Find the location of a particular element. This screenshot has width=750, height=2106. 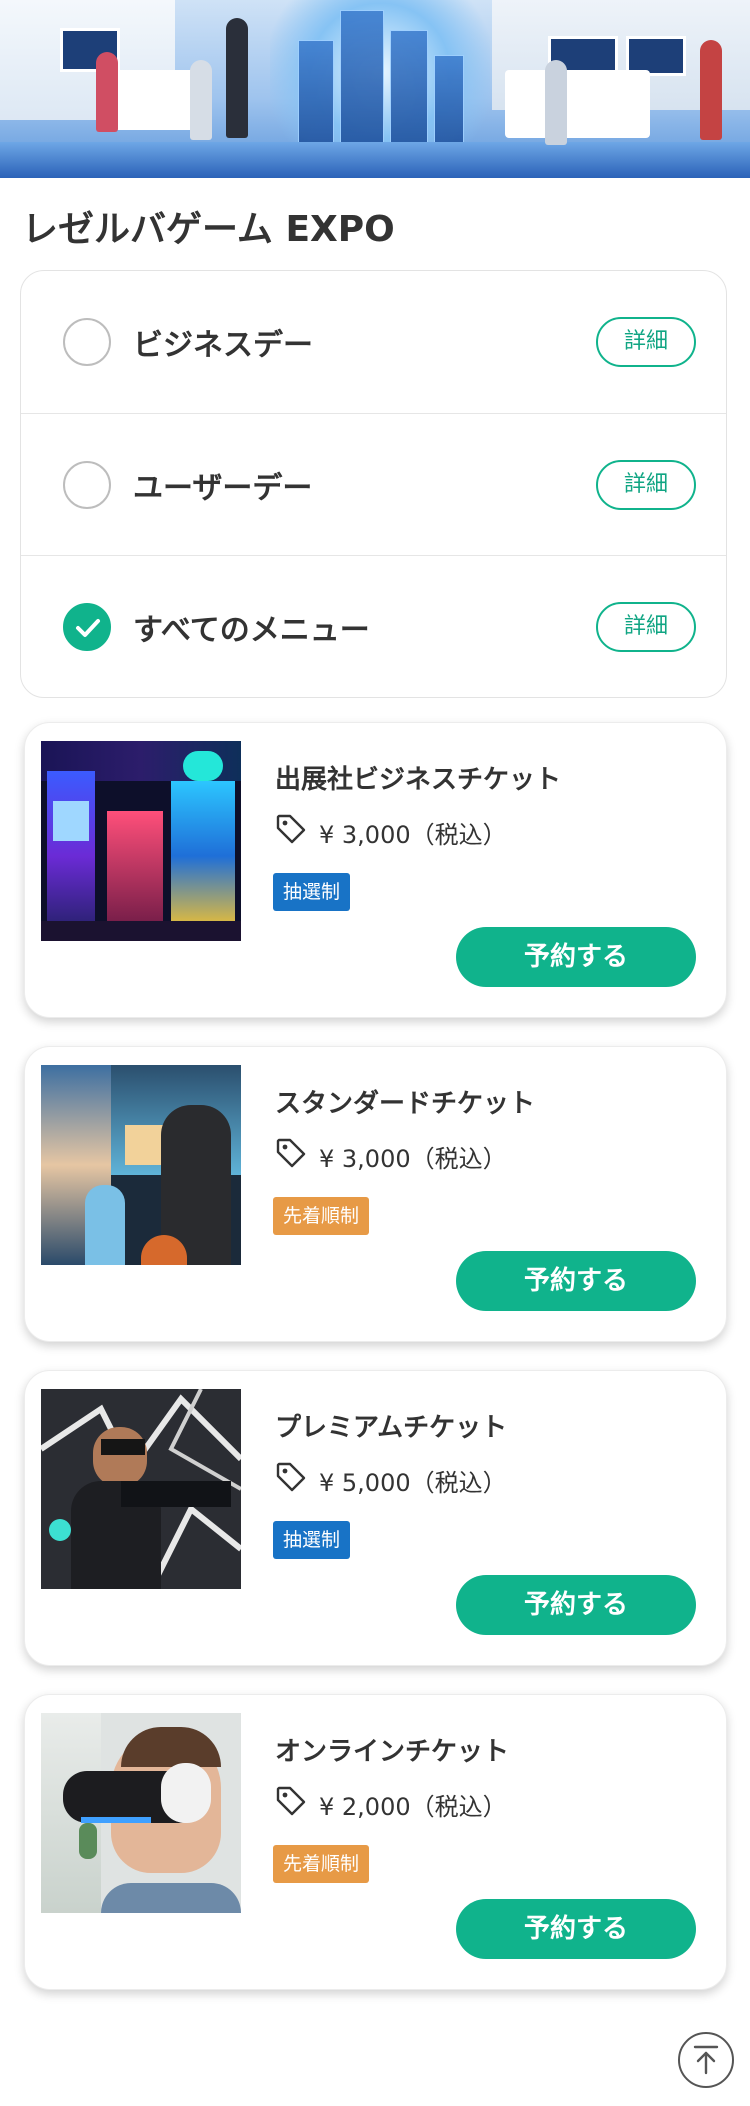

child-vr-headset-photo is located at coordinates (141, 1813).